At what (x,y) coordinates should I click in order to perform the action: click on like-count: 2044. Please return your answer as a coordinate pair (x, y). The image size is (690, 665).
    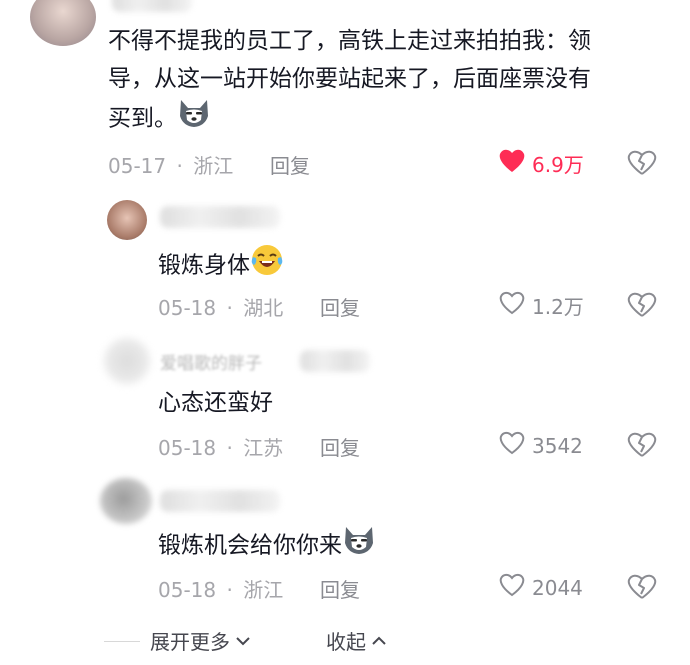
    Looking at the image, I should click on (557, 587).